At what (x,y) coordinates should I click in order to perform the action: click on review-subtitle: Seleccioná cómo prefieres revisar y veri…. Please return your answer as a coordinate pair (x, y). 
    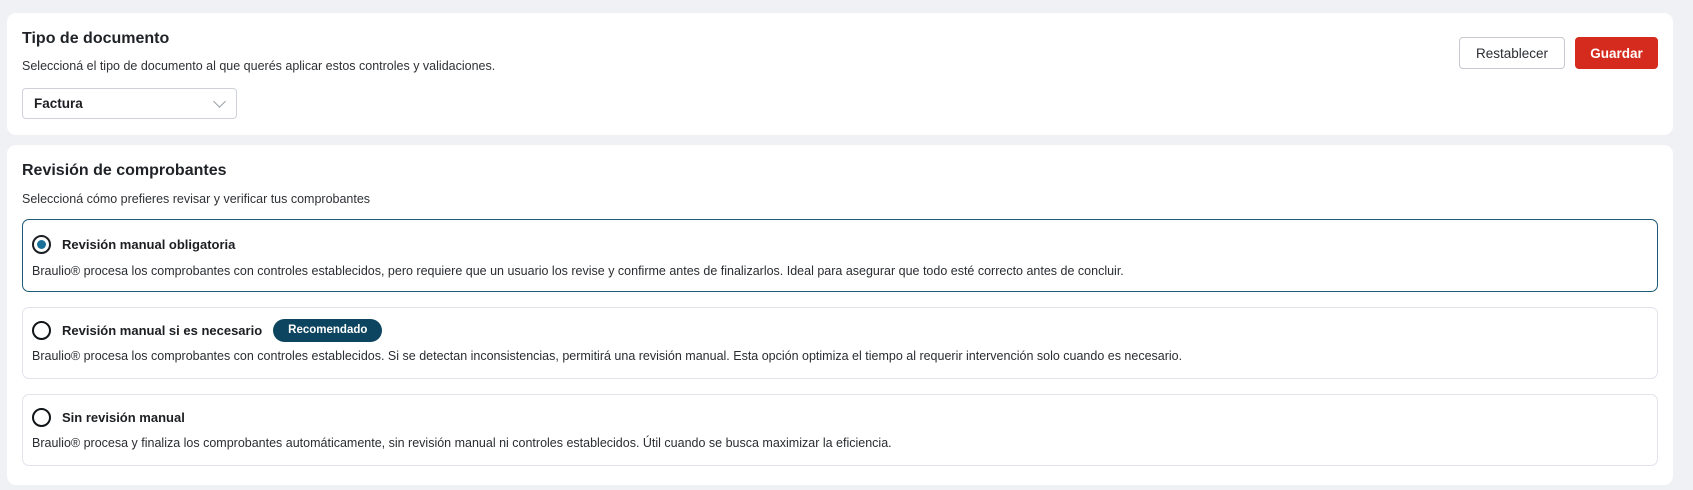
    Looking at the image, I should click on (196, 199).